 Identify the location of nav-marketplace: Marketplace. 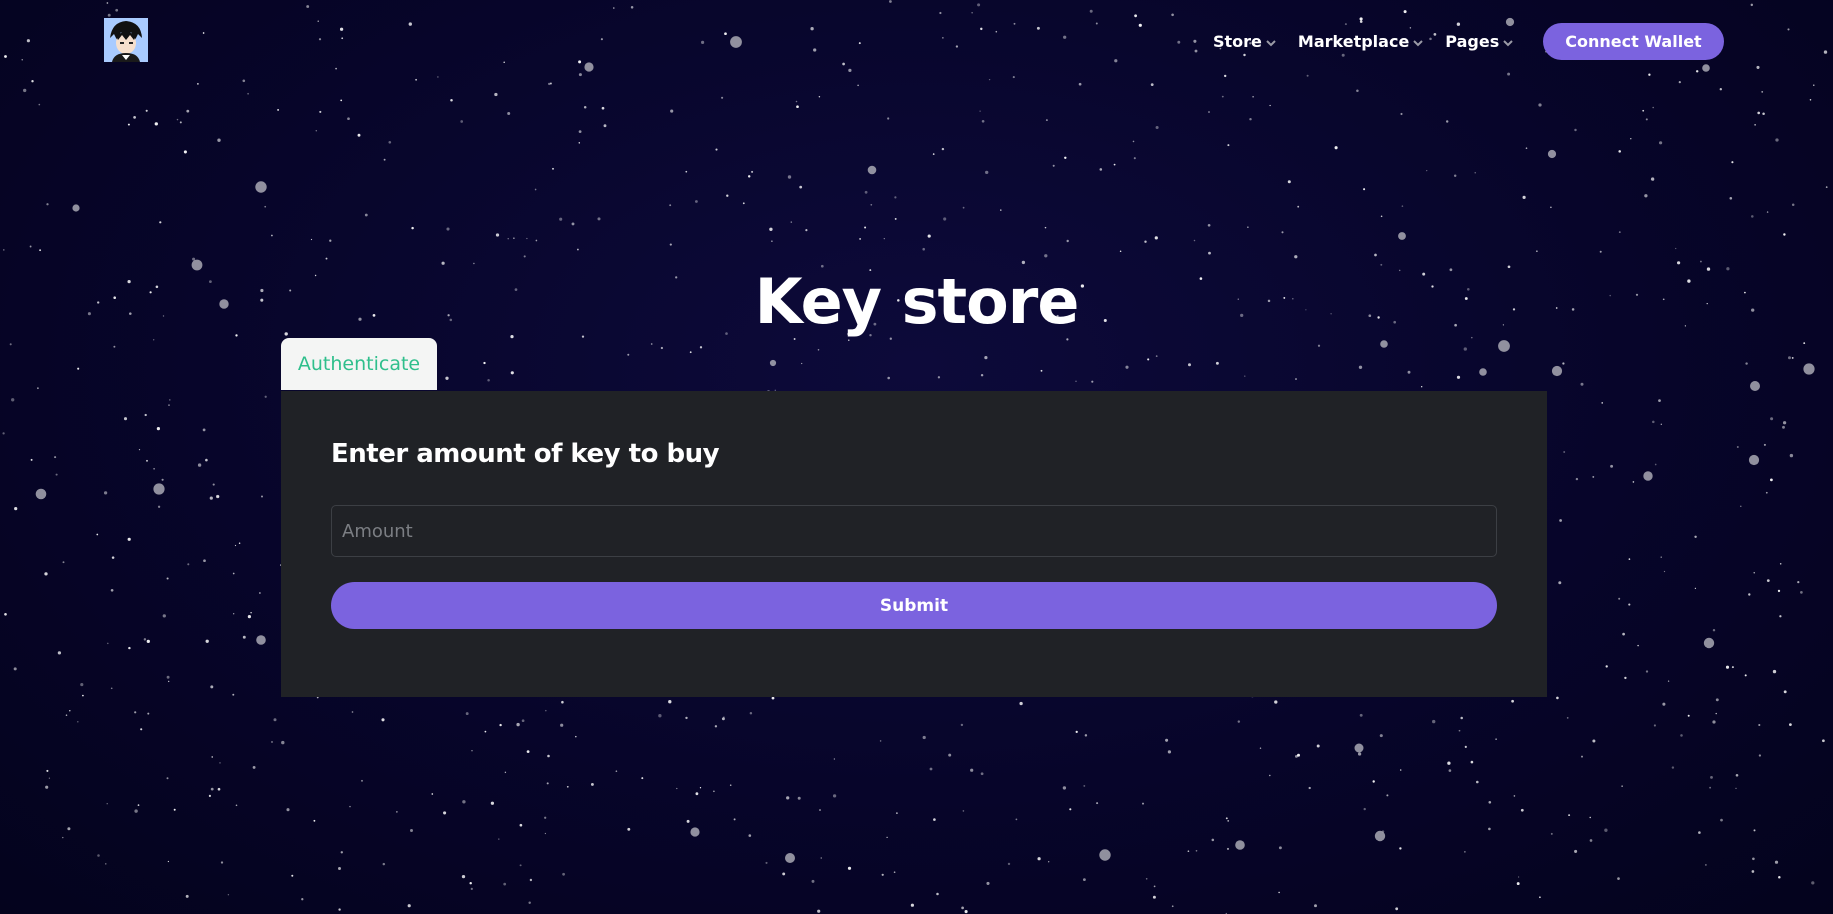
(1360, 41).